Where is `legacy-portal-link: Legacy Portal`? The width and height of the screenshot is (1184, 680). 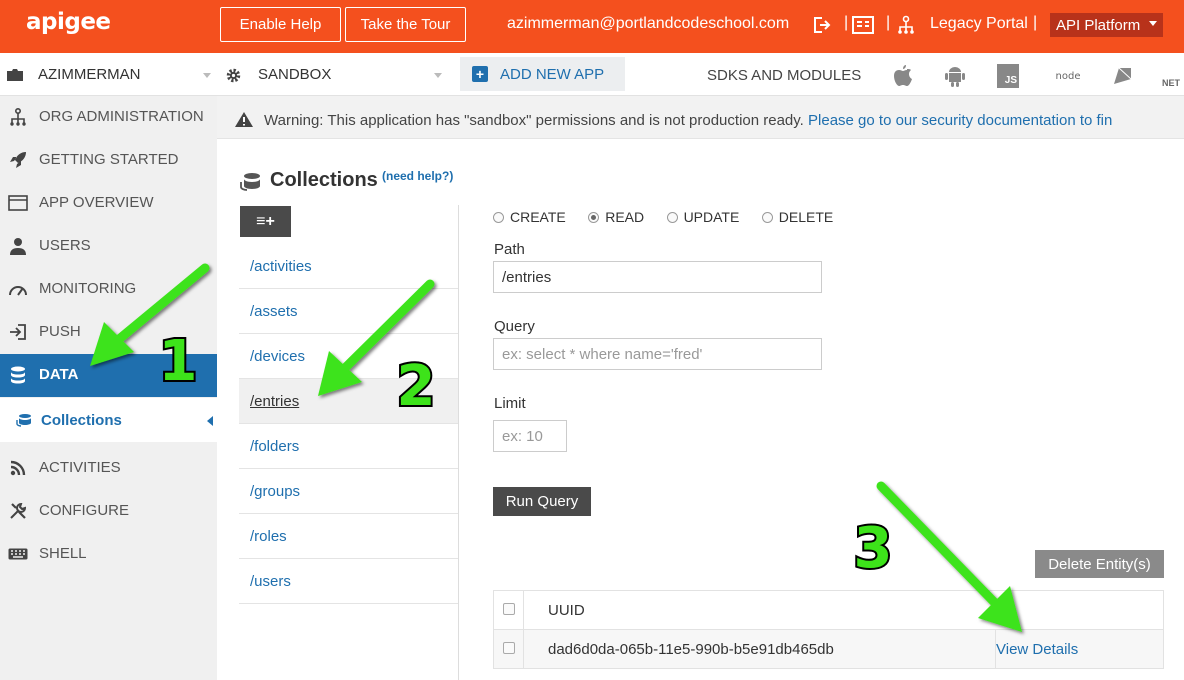 legacy-portal-link: Legacy Portal is located at coordinates (979, 24).